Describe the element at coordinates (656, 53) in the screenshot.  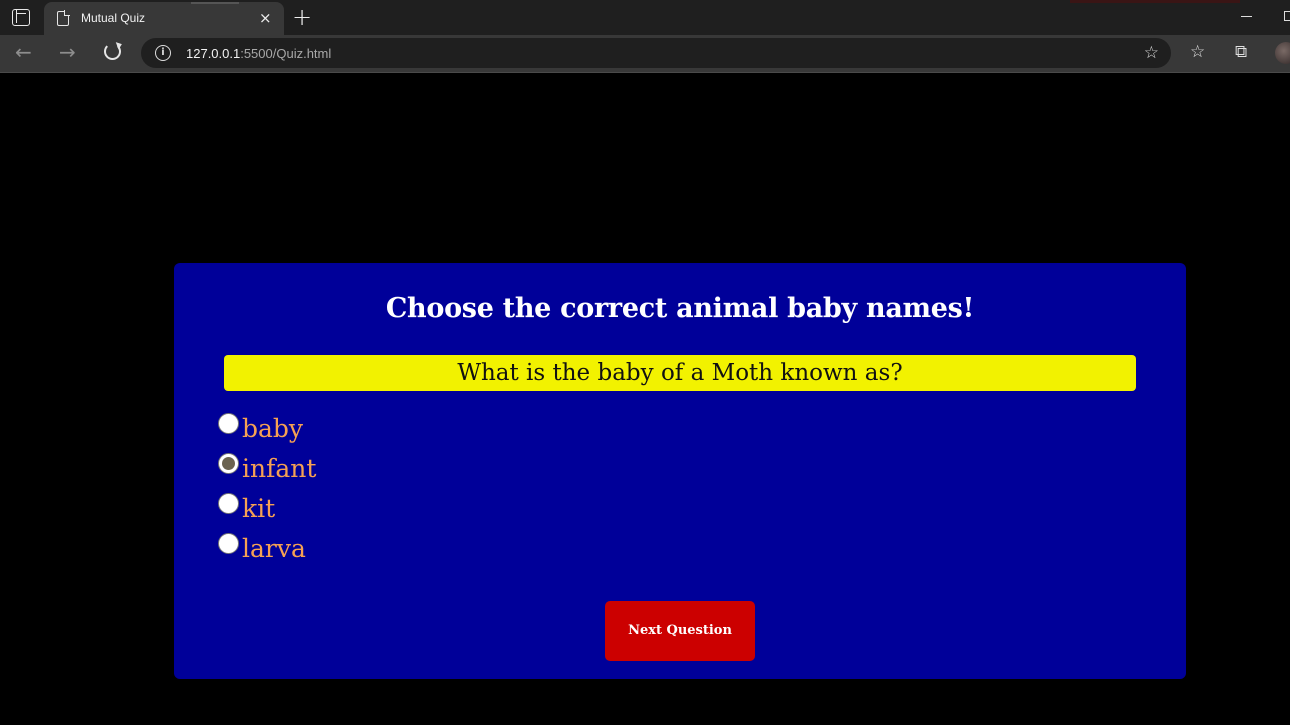
I see `address-bar: i 127.0.0.1:5500/Quiz.html ☆` at that location.